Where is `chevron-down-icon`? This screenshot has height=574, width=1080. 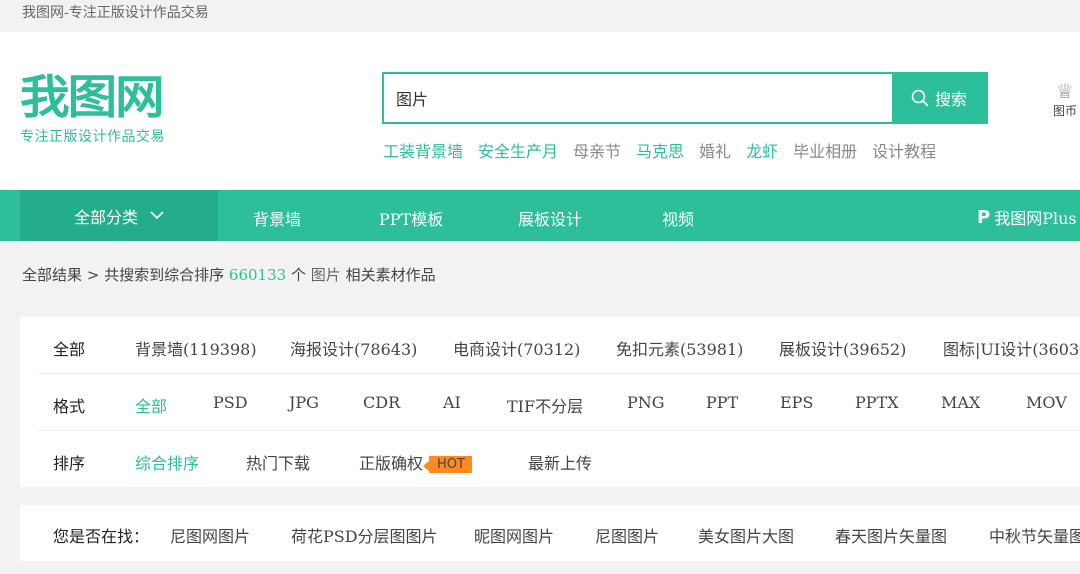 chevron-down-icon is located at coordinates (157, 215).